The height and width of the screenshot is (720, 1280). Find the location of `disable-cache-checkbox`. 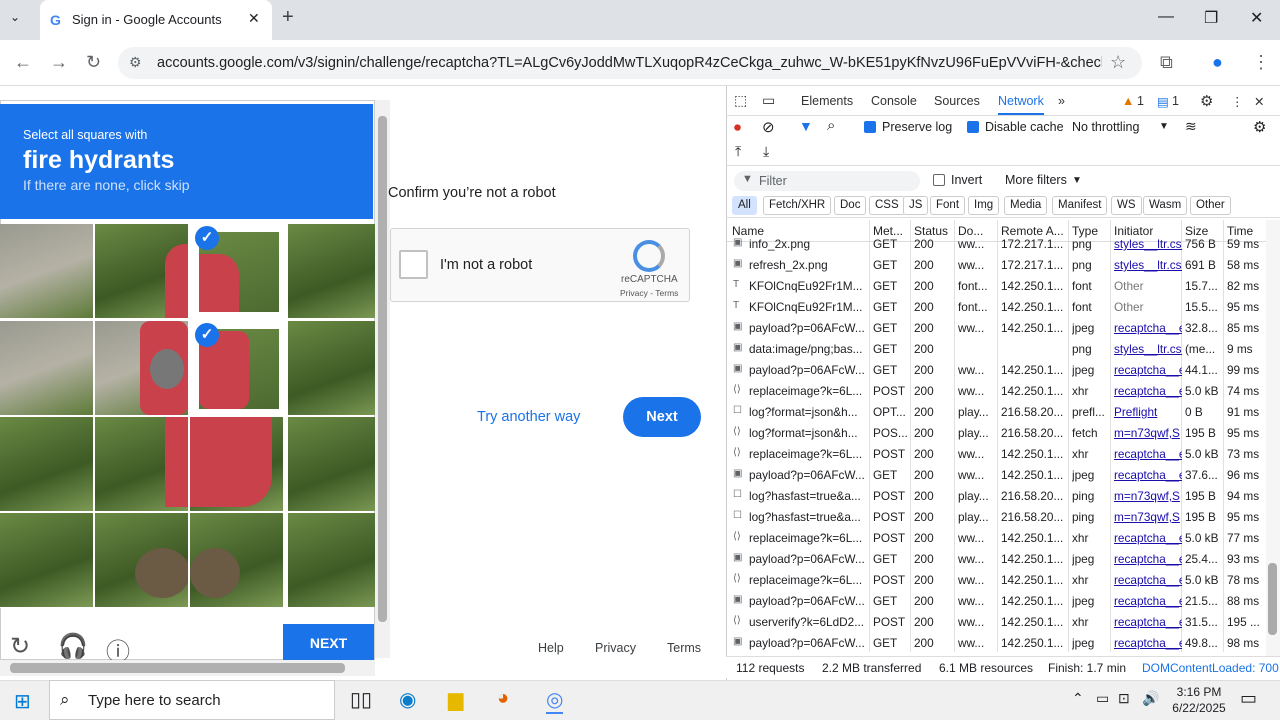

disable-cache-checkbox is located at coordinates (973, 127).